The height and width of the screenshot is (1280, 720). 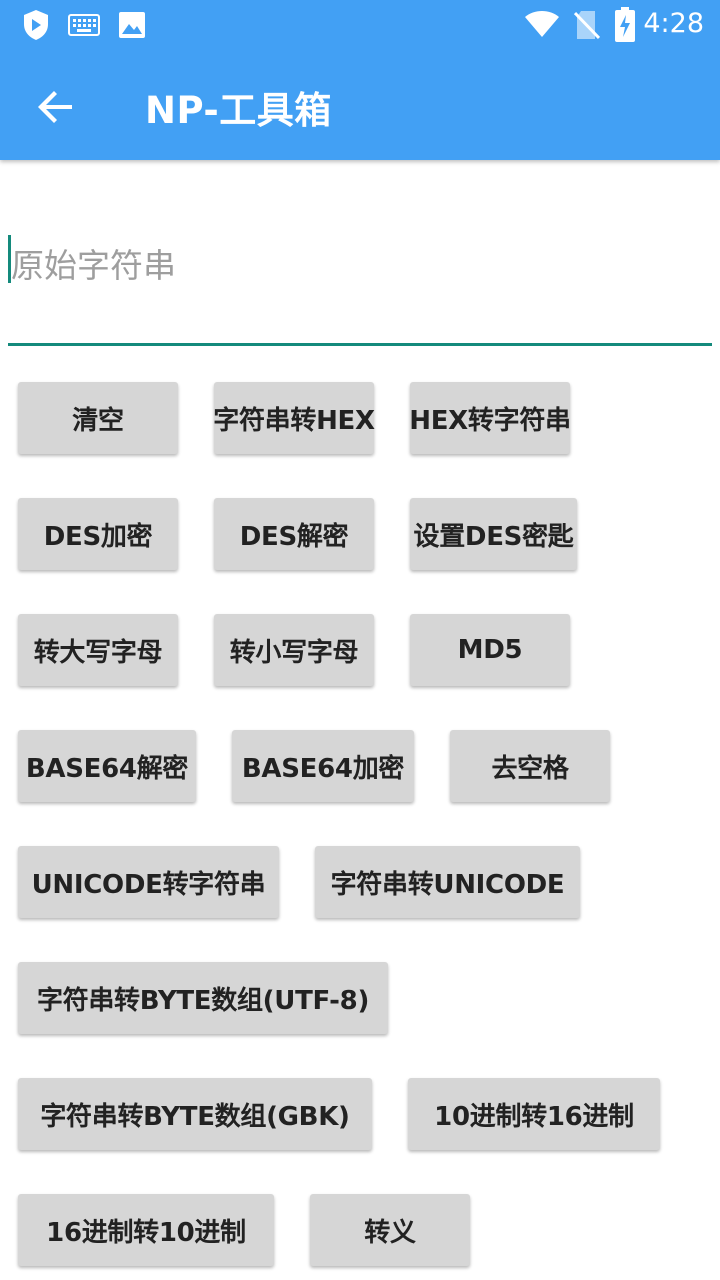 What do you see at coordinates (530, 766) in the screenshot?
I see `remove-spaces-button: 去空格` at bounding box center [530, 766].